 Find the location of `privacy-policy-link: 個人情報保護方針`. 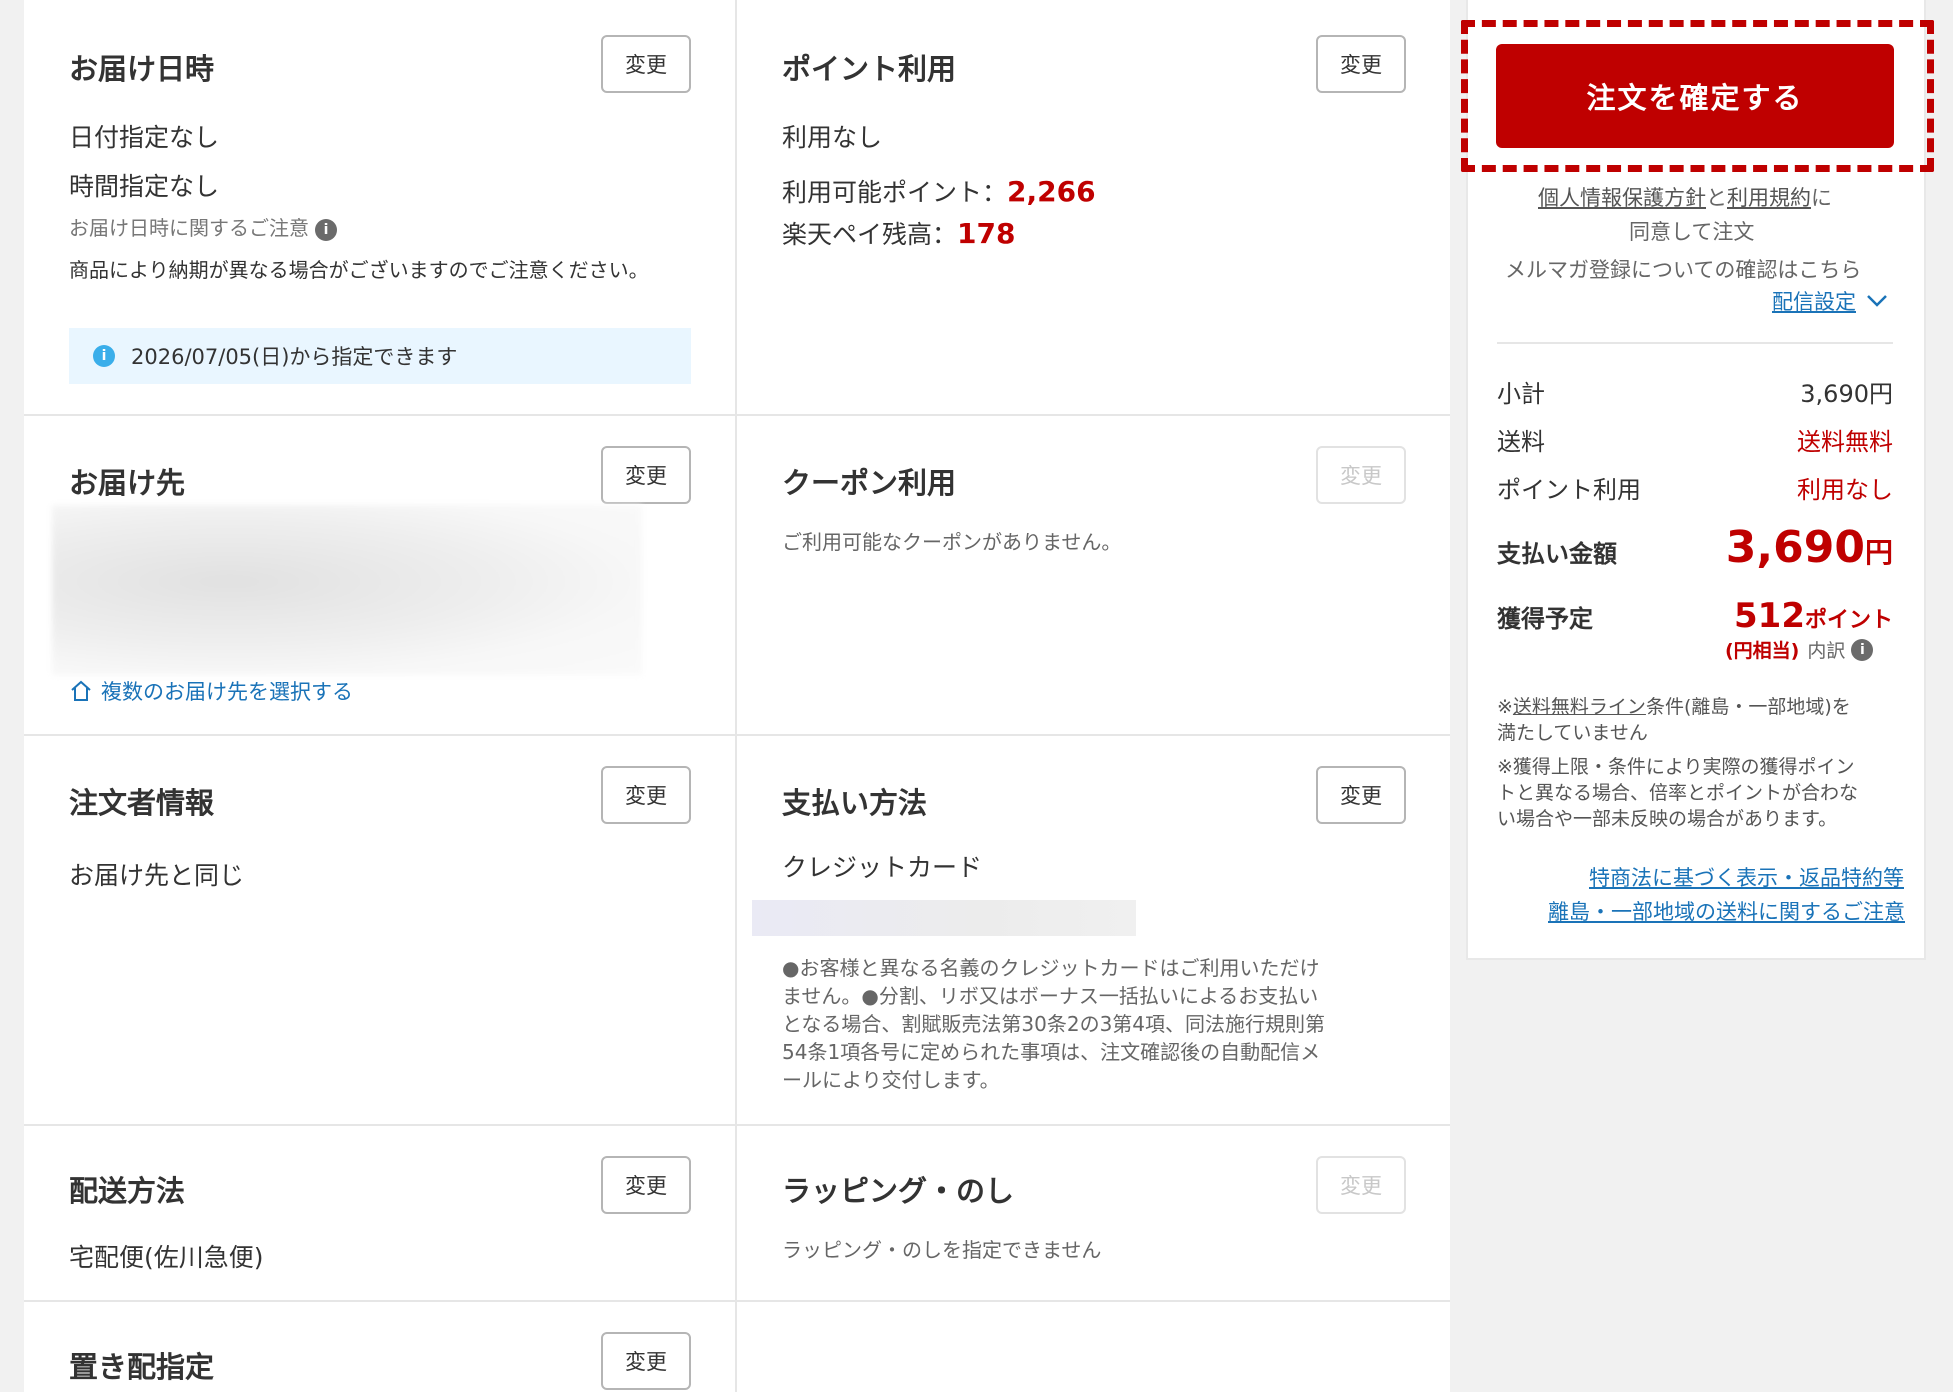

privacy-policy-link: 個人情報保護方針 is located at coordinates (1622, 198).